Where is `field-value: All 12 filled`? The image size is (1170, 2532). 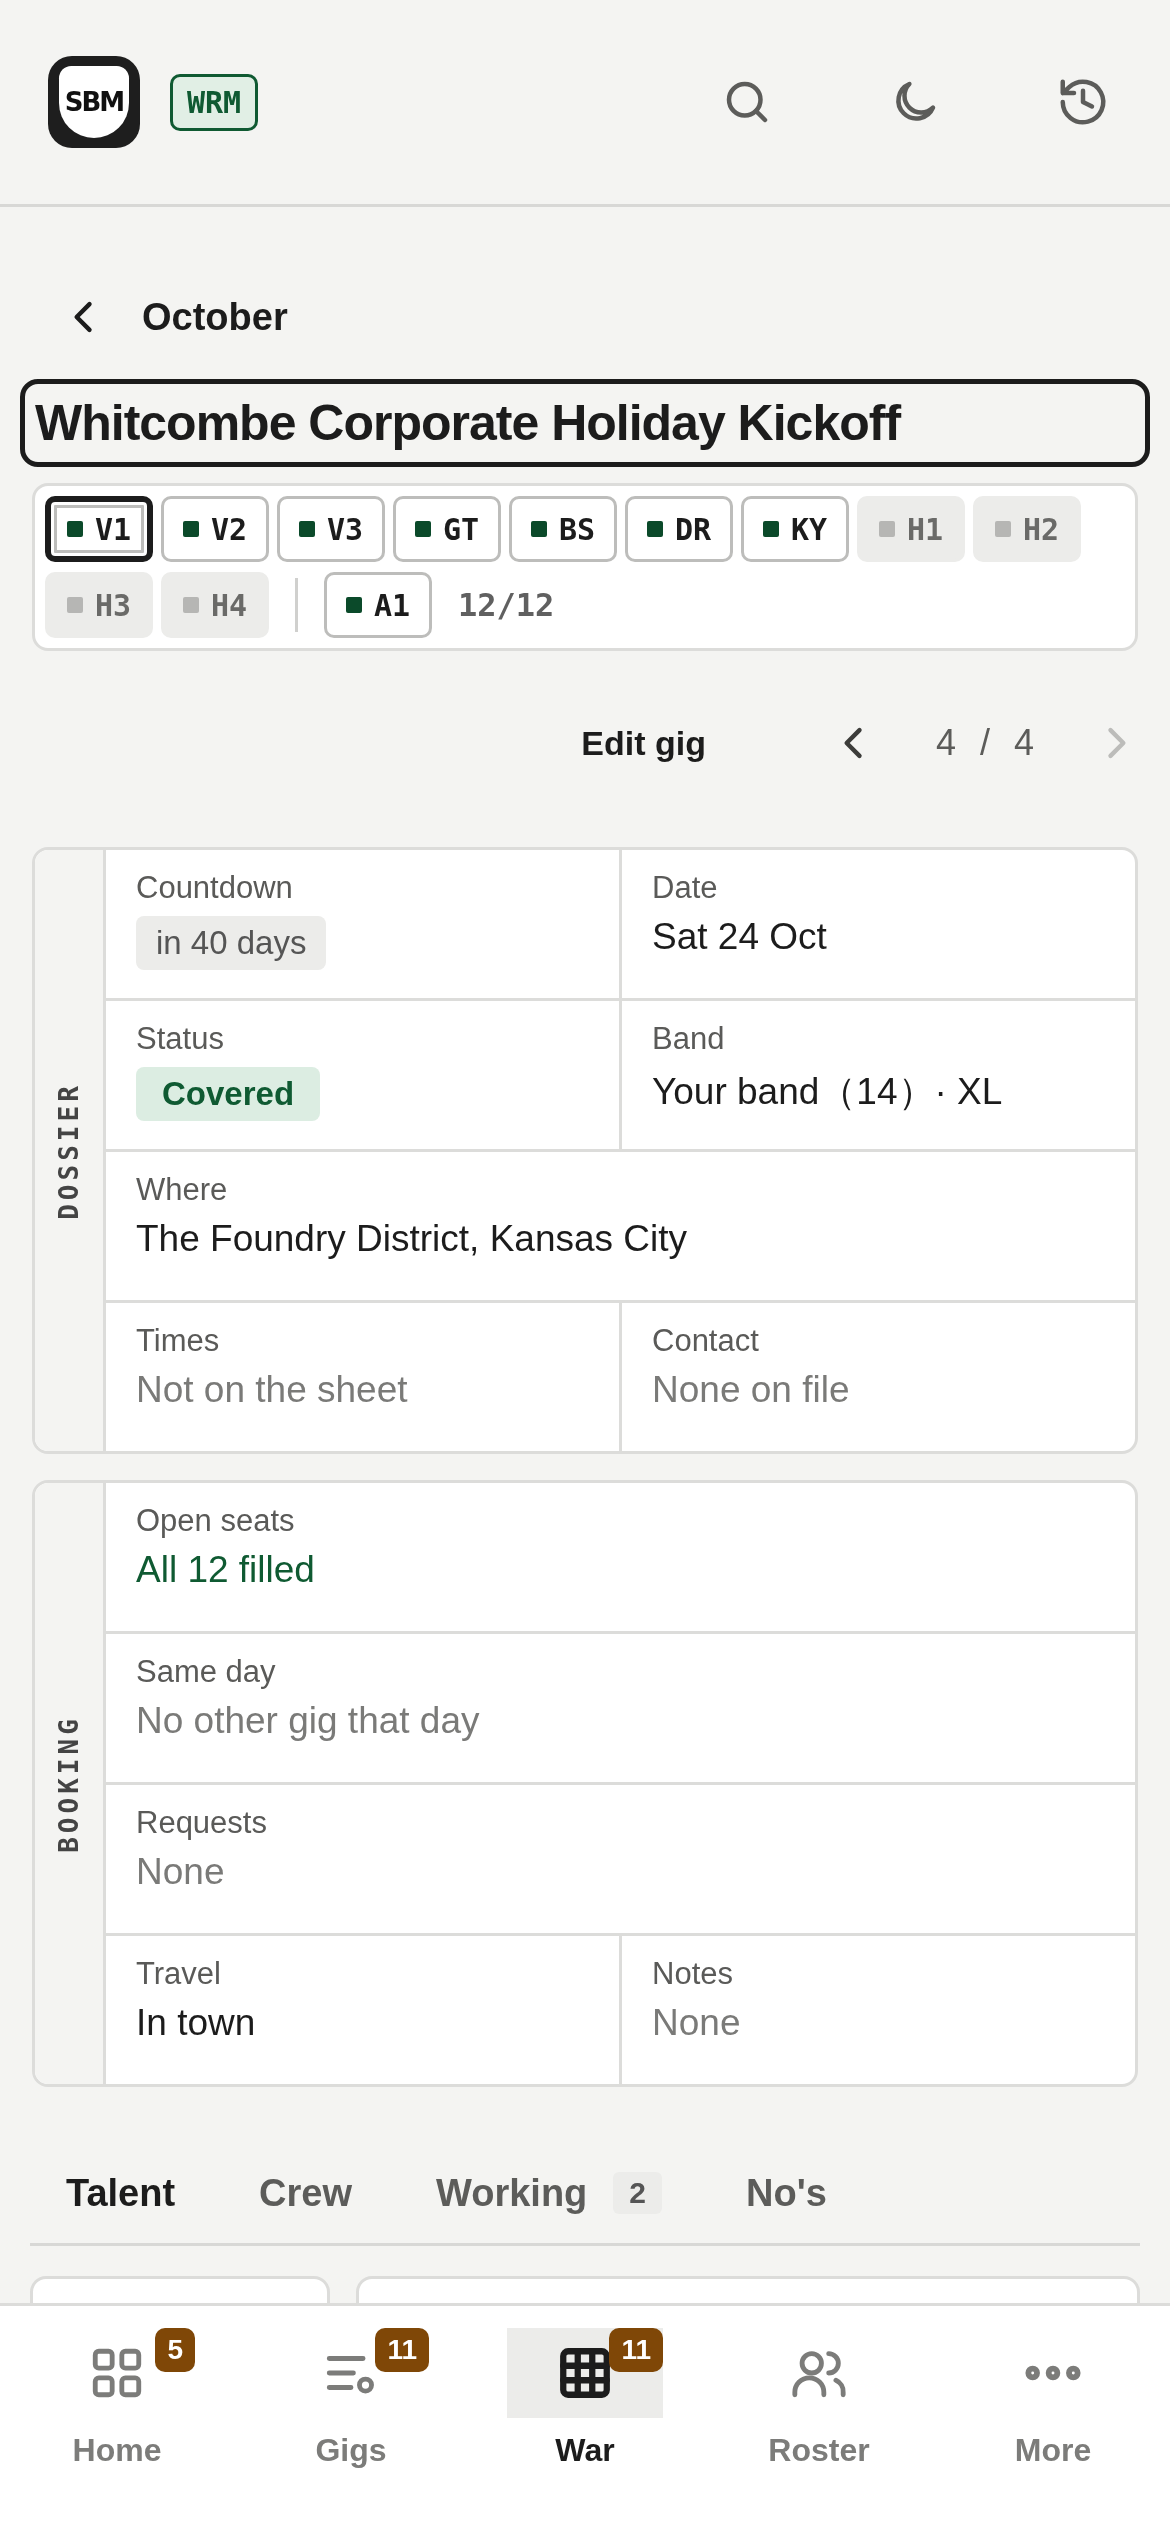 field-value: All 12 filled is located at coordinates (225, 1570).